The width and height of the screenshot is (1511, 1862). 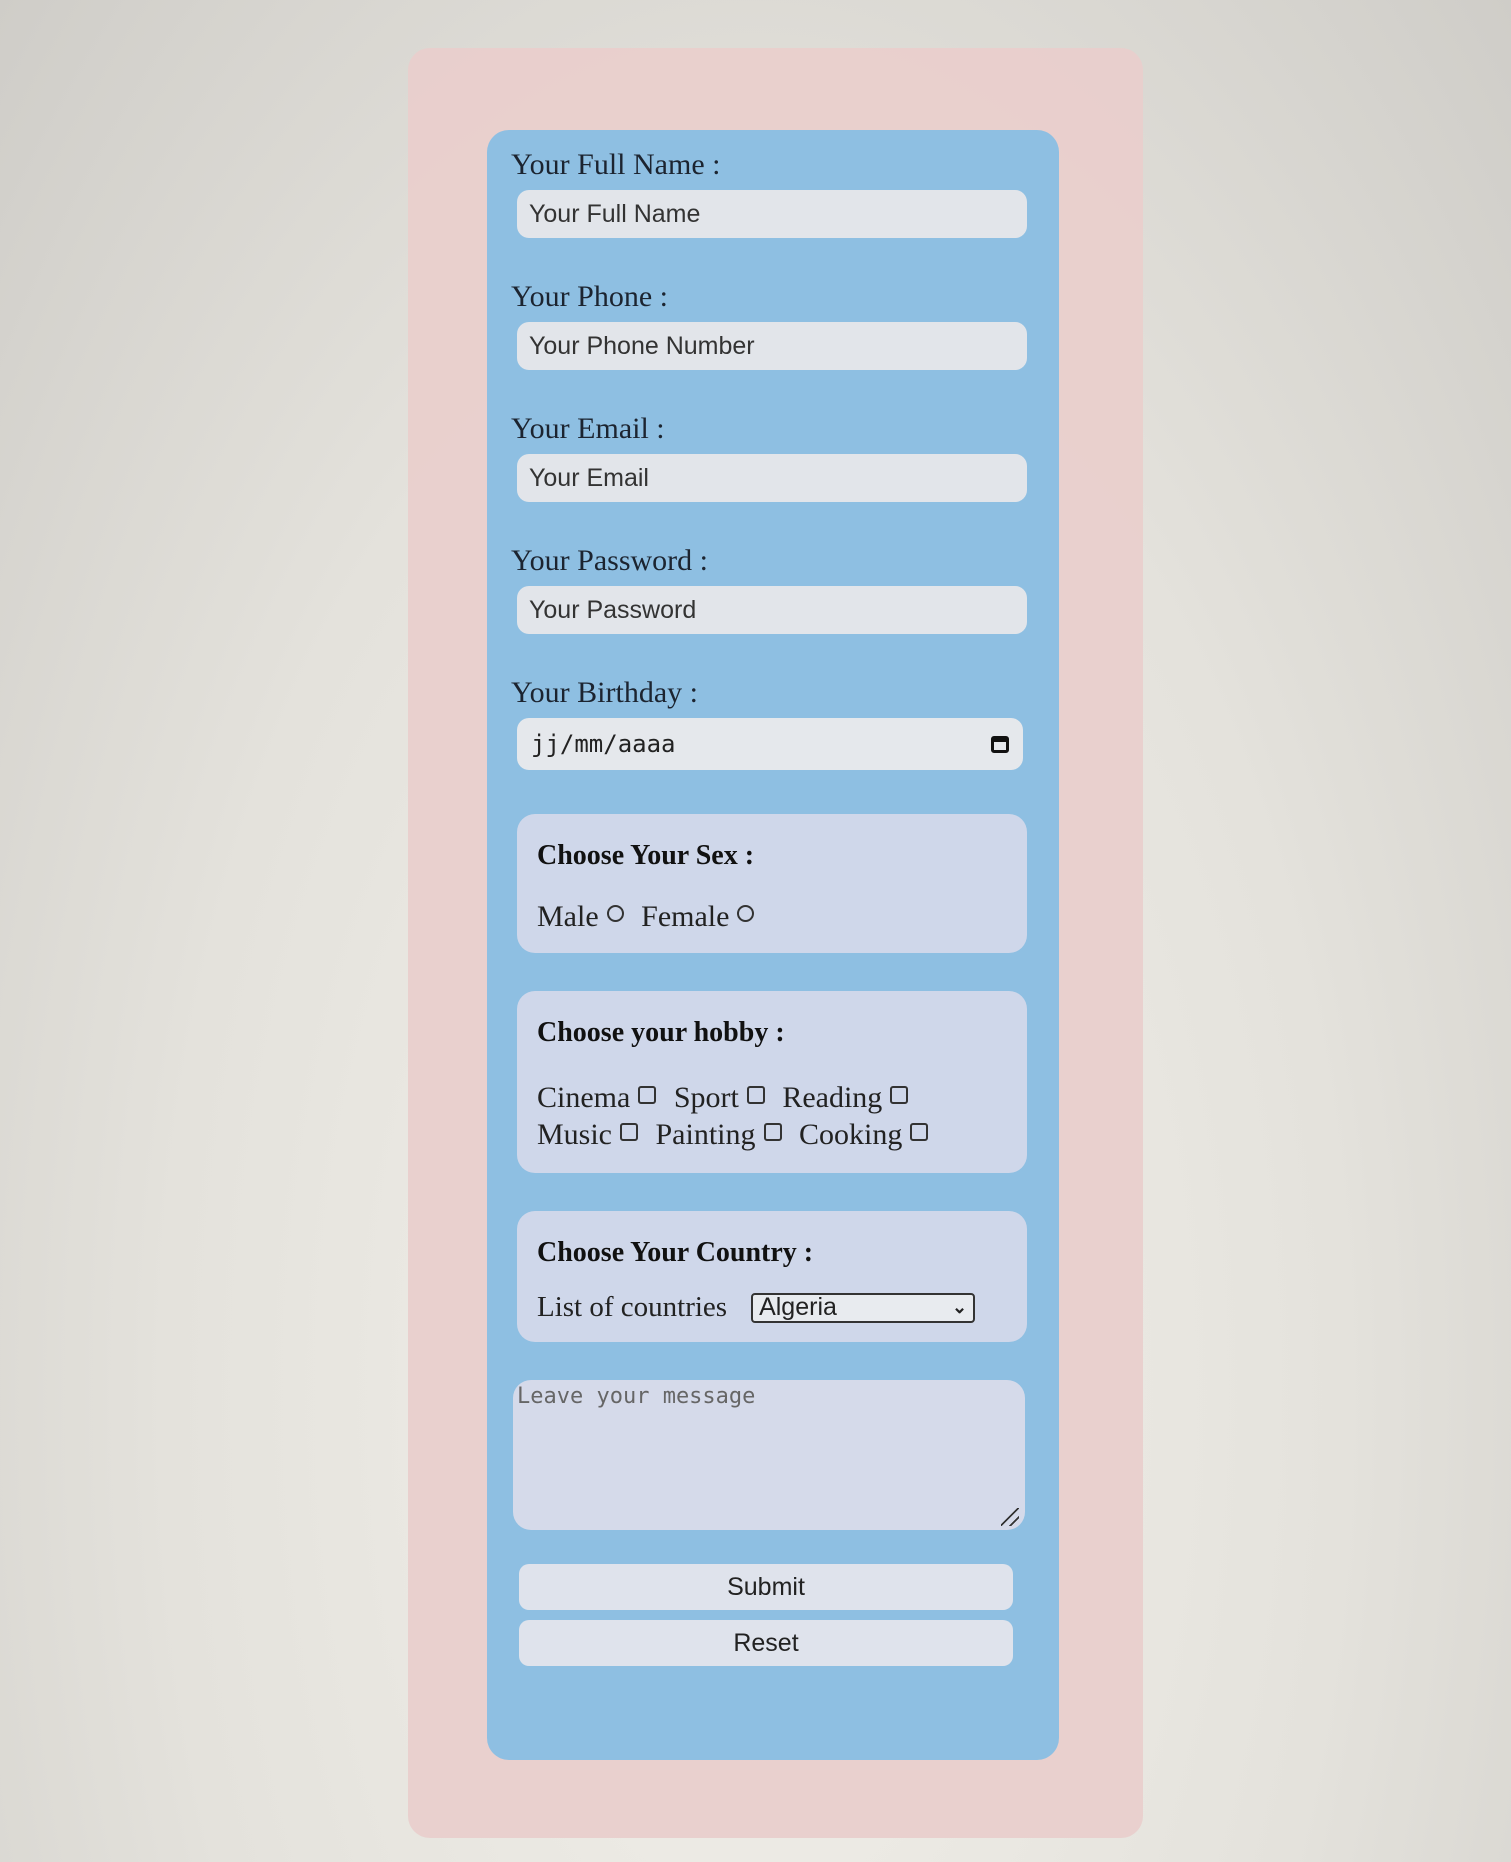 I want to click on full-name-input: Your Full Name, so click(x=772, y=214).